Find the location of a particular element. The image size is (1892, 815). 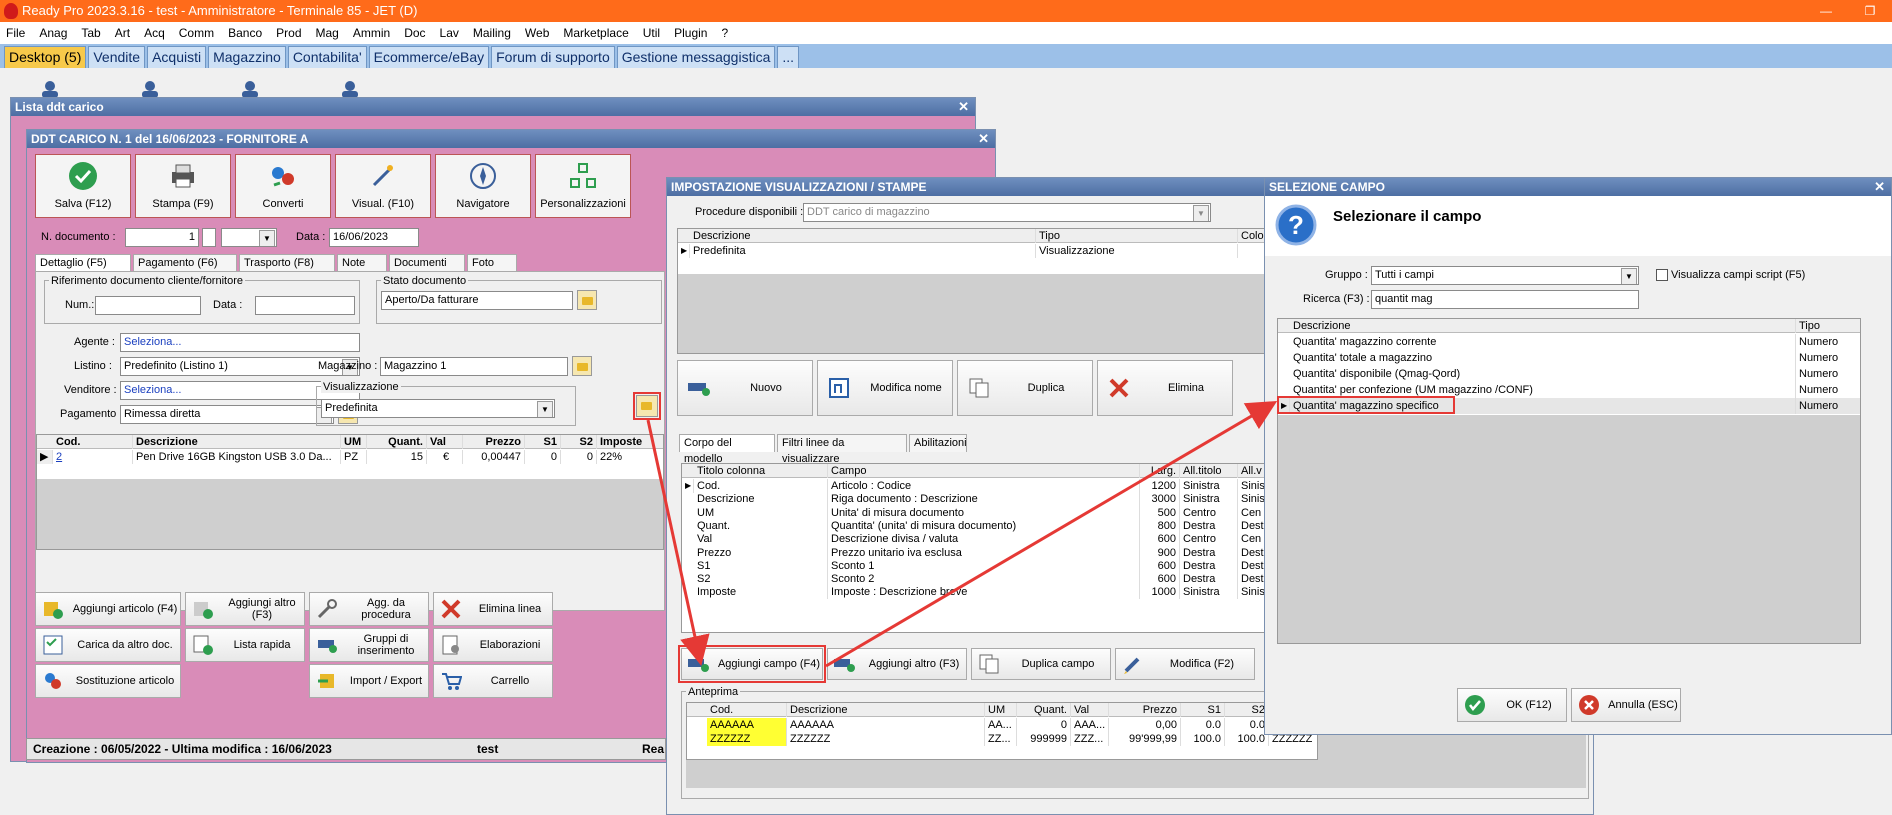

arrow-to-aggiungi-campo is located at coordinates (678, 542).